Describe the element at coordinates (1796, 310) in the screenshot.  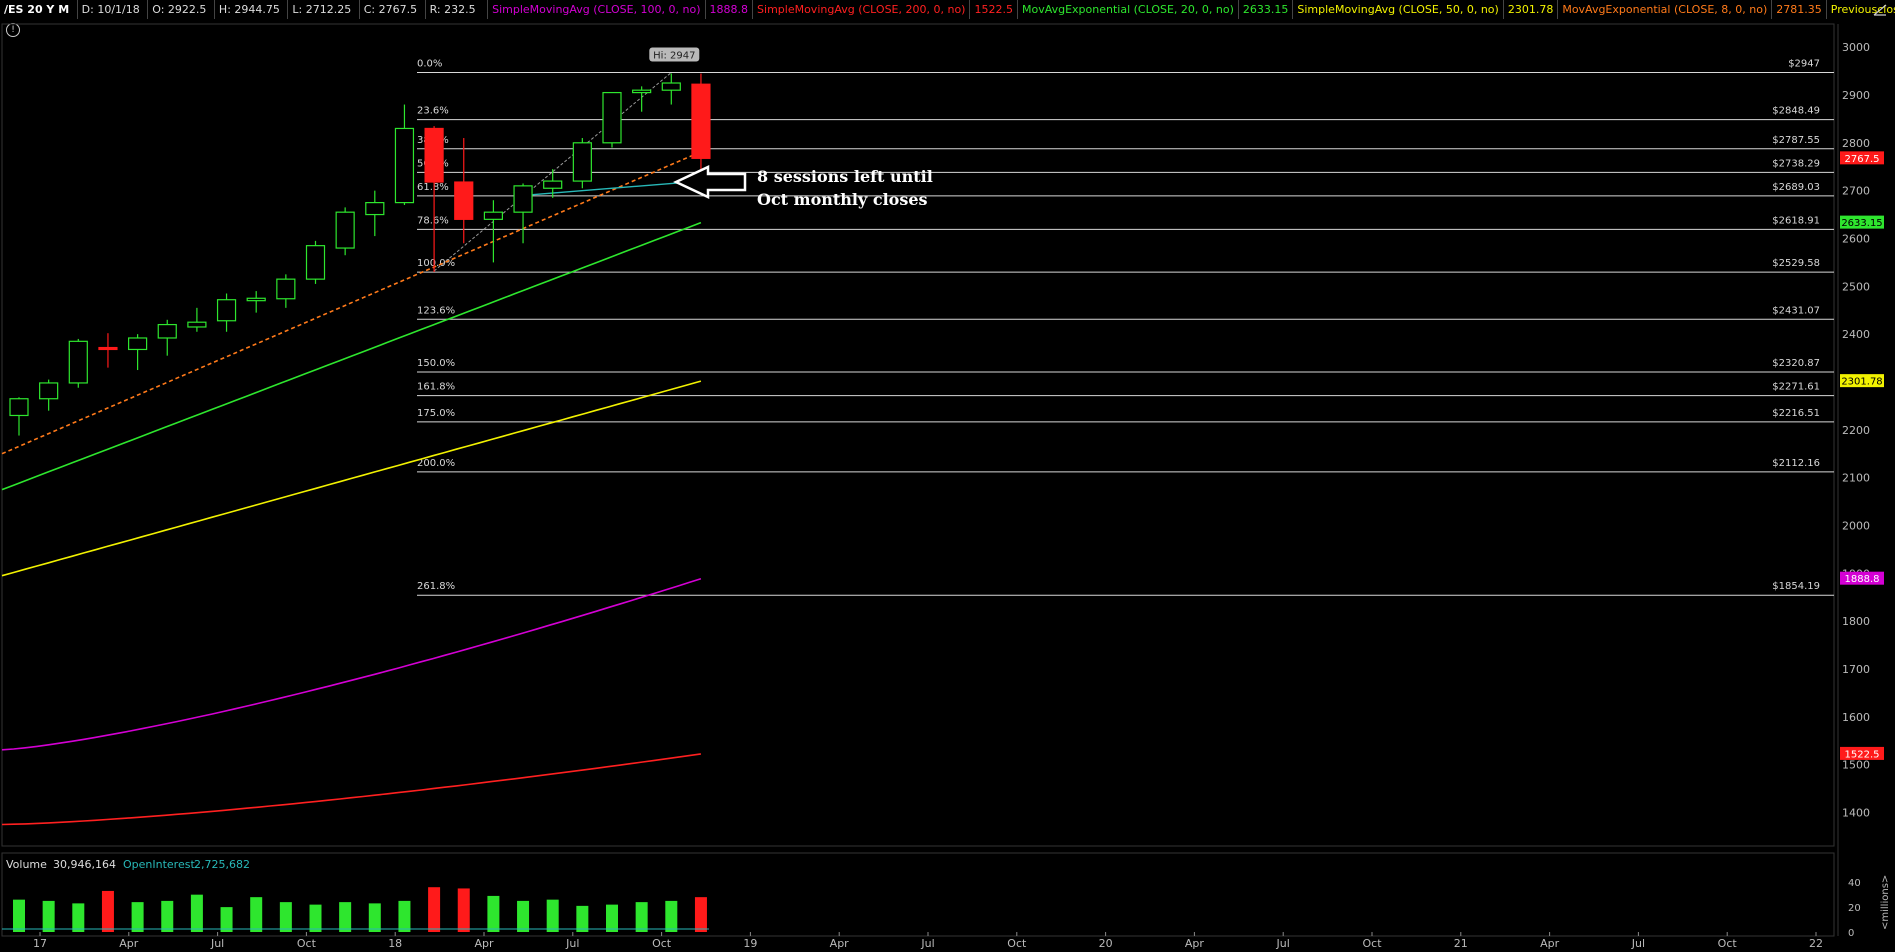
I see `fib-level-price: $2431.07` at that location.